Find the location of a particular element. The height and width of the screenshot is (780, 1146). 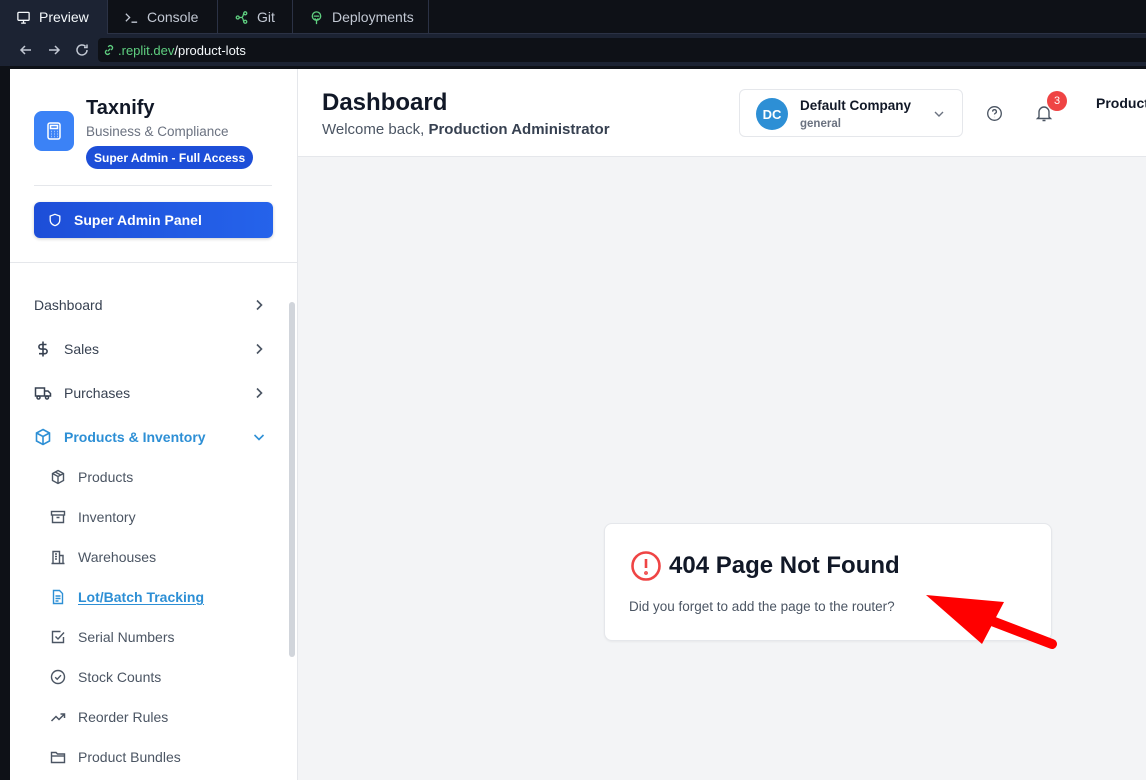

document-icon is located at coordinates (58, 597).